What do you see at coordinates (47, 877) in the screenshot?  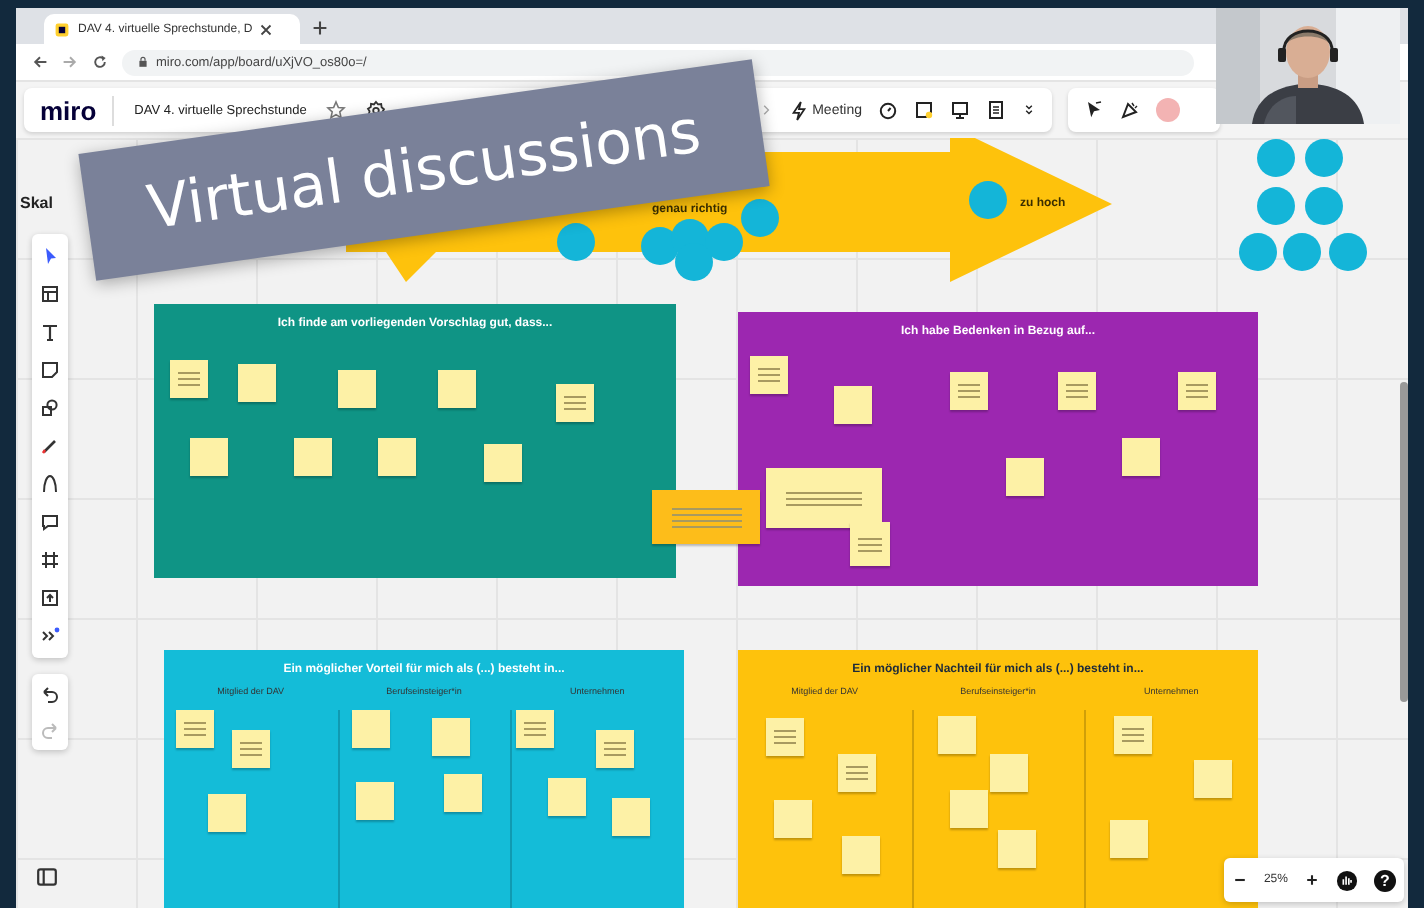 I see `sidebar-icon` at bounding box center [47, 877].